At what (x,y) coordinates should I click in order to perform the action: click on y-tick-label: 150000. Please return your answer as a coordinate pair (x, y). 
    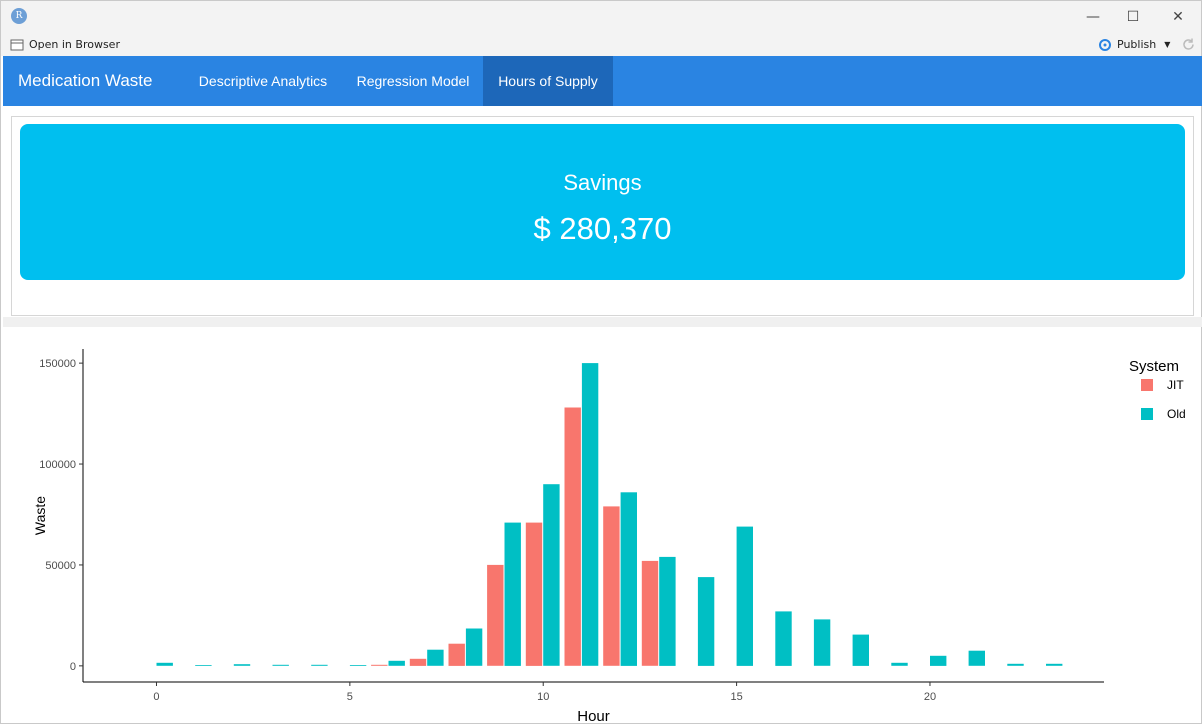
    Looking at the image, I should click on (57, 364).